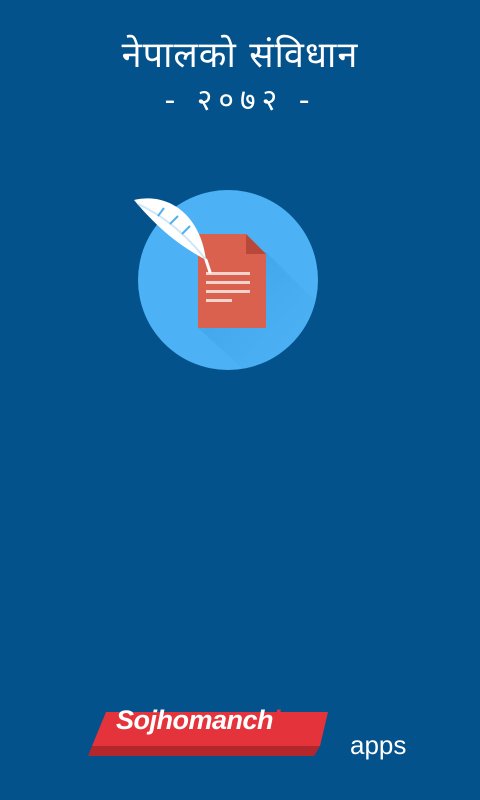 The height and width of the screenshot is (800, 480). What do you see at coordinates (378, 745) in the screenshot?
I see `brand-suffix: apps` at bounding box center [378, 745].